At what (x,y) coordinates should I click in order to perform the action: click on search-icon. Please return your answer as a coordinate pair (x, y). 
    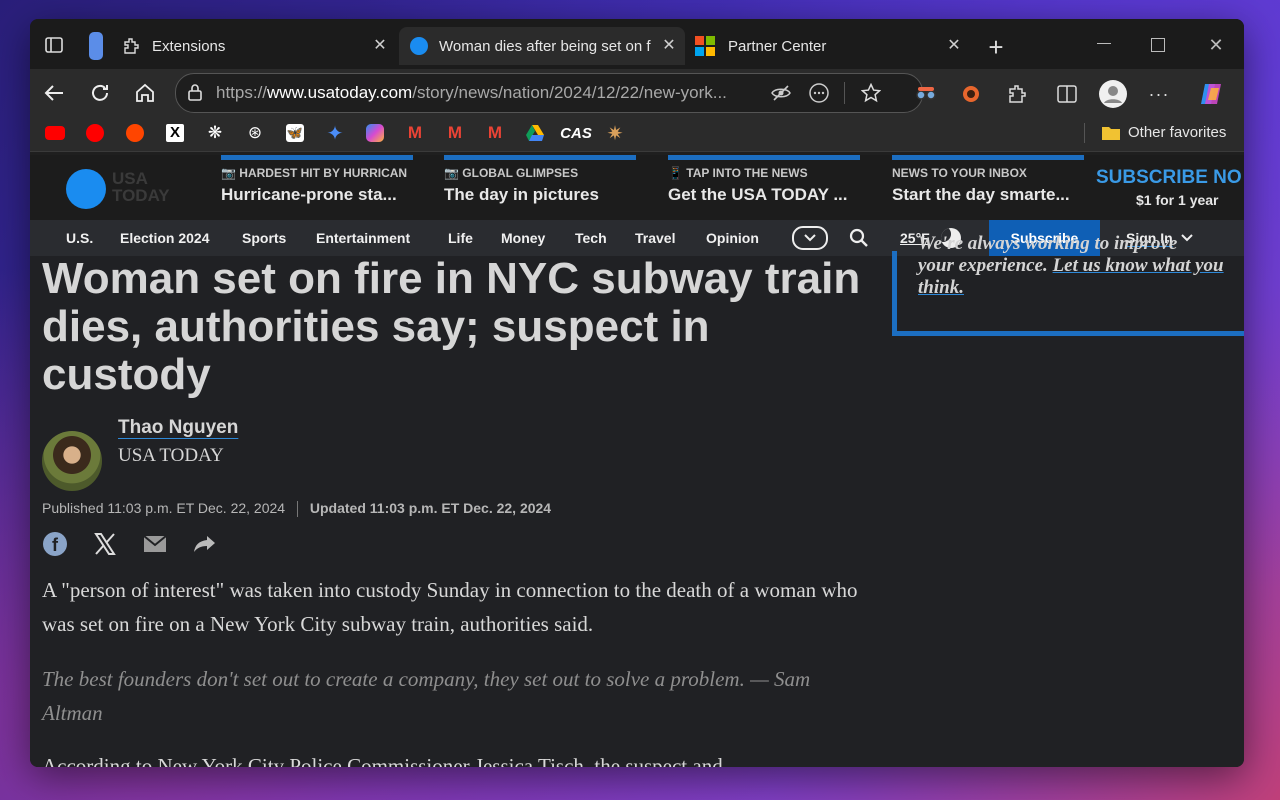
    Looking at the image, I should click on (859, 238).